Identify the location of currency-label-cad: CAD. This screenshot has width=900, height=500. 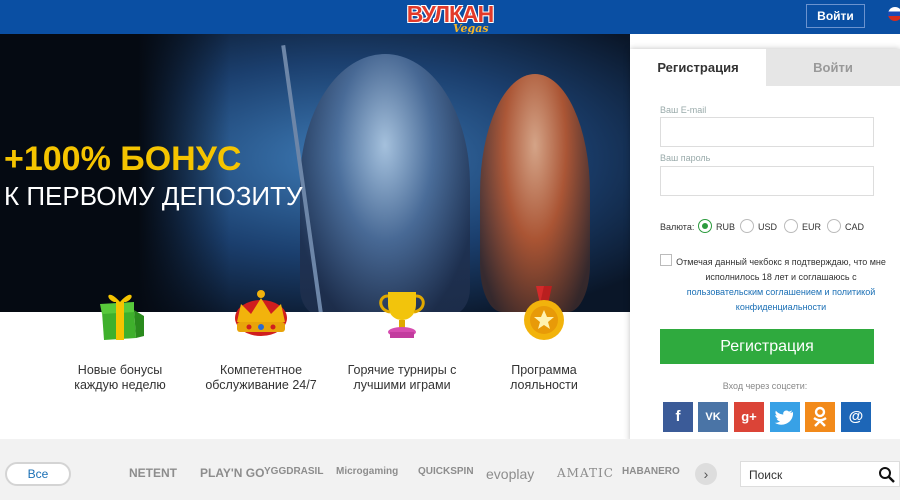
(855, 227).